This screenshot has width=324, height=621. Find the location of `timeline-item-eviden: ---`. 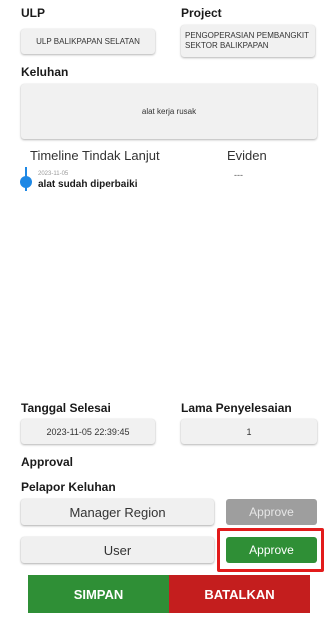

timeline-item-eviden: --- is located at coordinates (238, 175).